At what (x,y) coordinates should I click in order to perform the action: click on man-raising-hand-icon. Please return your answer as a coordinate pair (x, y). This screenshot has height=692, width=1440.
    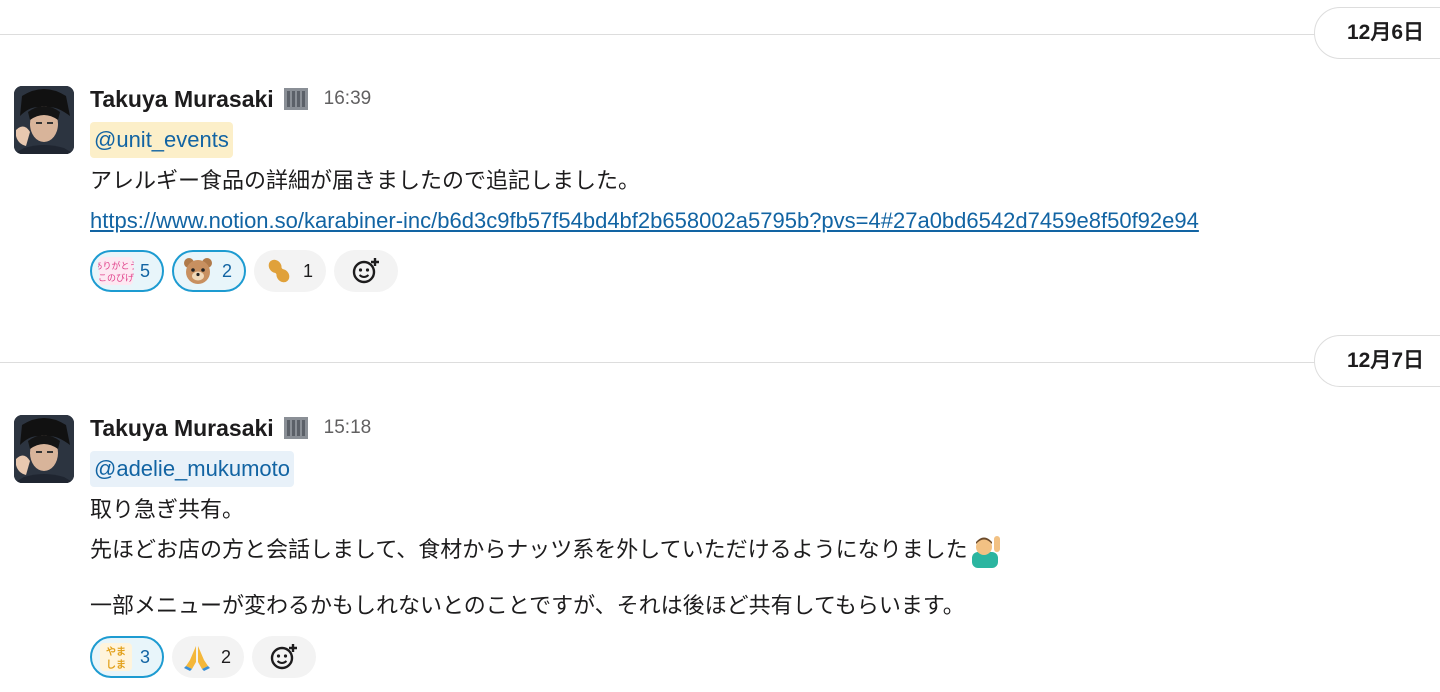
    Looking at the image, I should click on (986, 551).